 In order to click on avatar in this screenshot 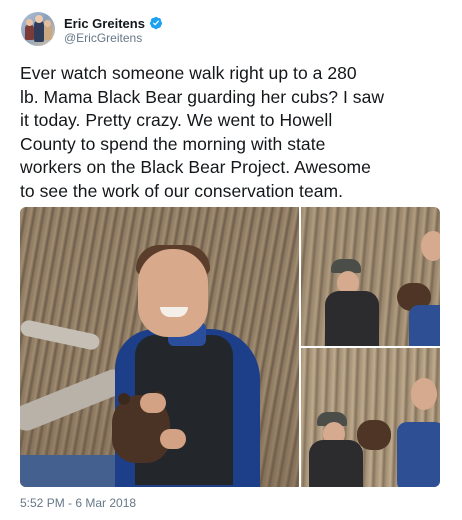, I will do `click(38, 29)`.